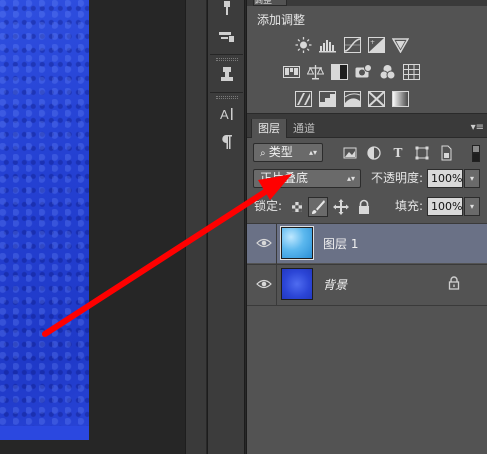 The width and height of the screenshot is (487, 454). I want to click on search-icon: ⌕, so click(264, 153).